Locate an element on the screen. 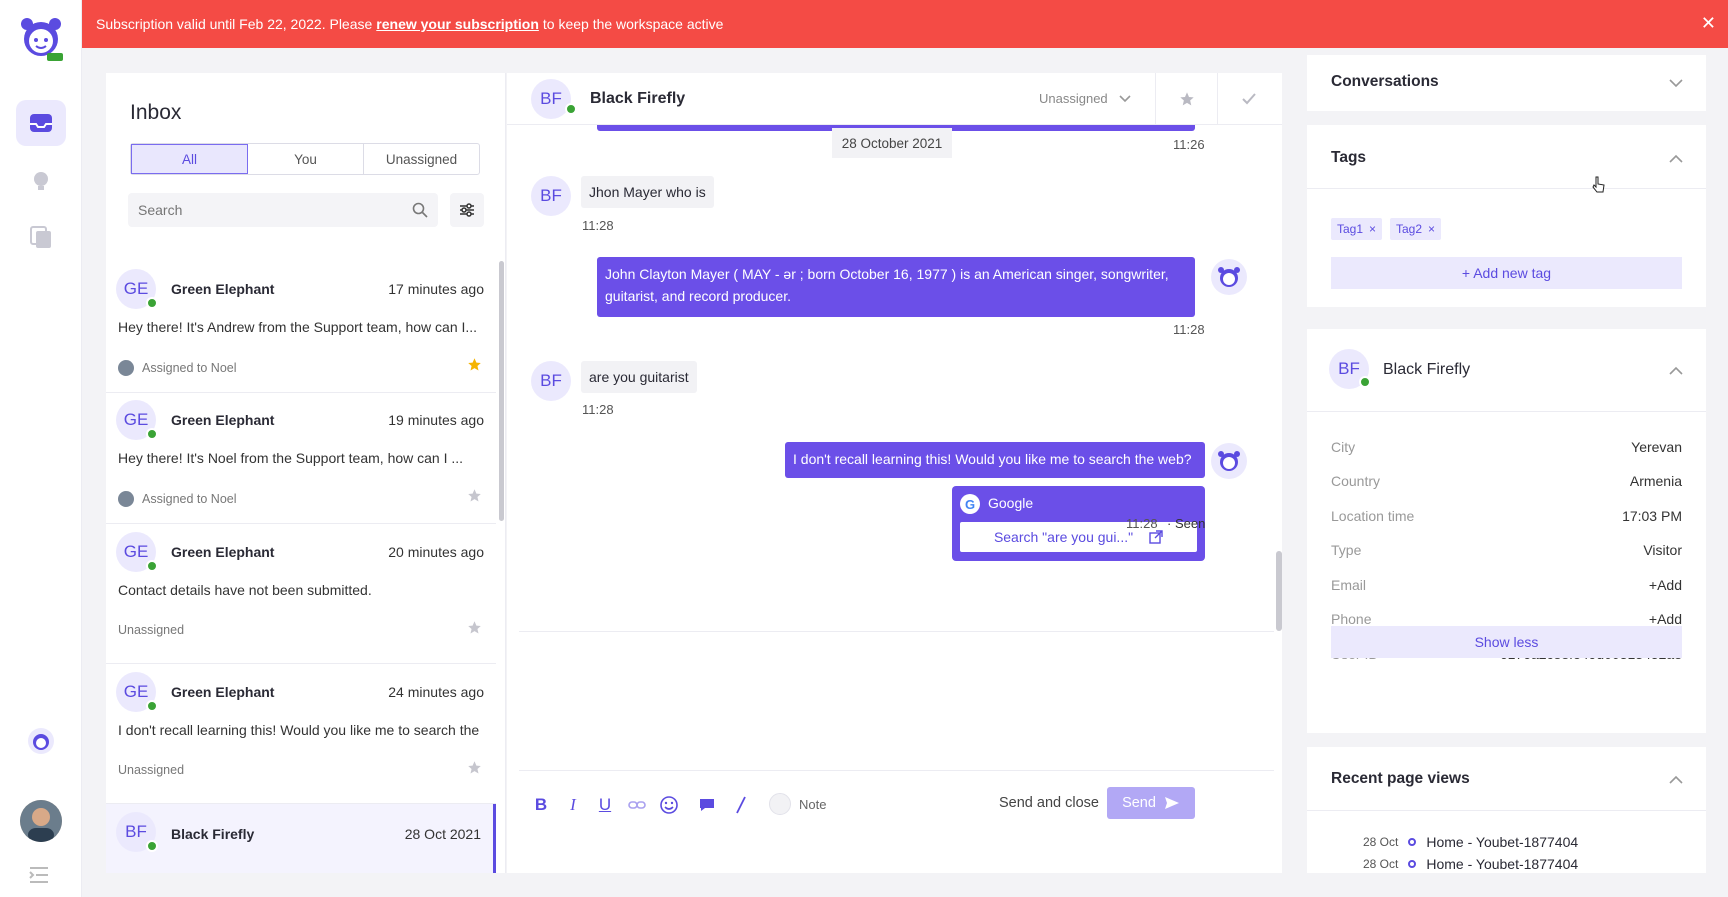 The width and height of the screenshot is (1728, 897). app-logo-icon is located at coordinates (41, 38).